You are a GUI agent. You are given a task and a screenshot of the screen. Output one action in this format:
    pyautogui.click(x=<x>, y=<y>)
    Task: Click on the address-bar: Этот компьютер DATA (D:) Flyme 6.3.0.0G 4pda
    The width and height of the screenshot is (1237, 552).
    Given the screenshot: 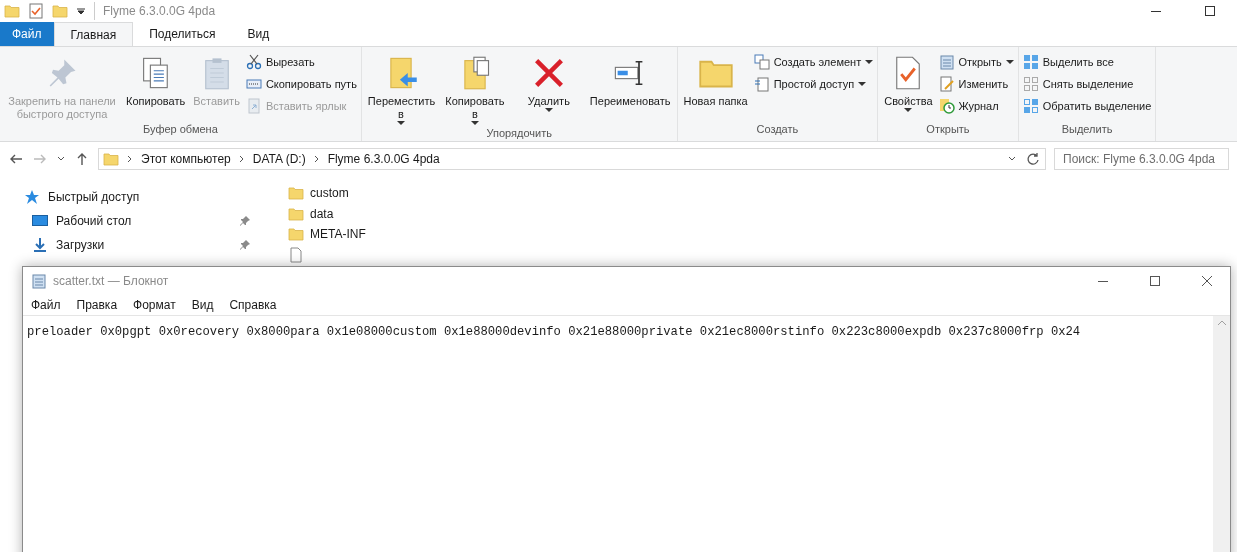 What is the action you would take?
    pyautogui.click(x=572, y=159)
    